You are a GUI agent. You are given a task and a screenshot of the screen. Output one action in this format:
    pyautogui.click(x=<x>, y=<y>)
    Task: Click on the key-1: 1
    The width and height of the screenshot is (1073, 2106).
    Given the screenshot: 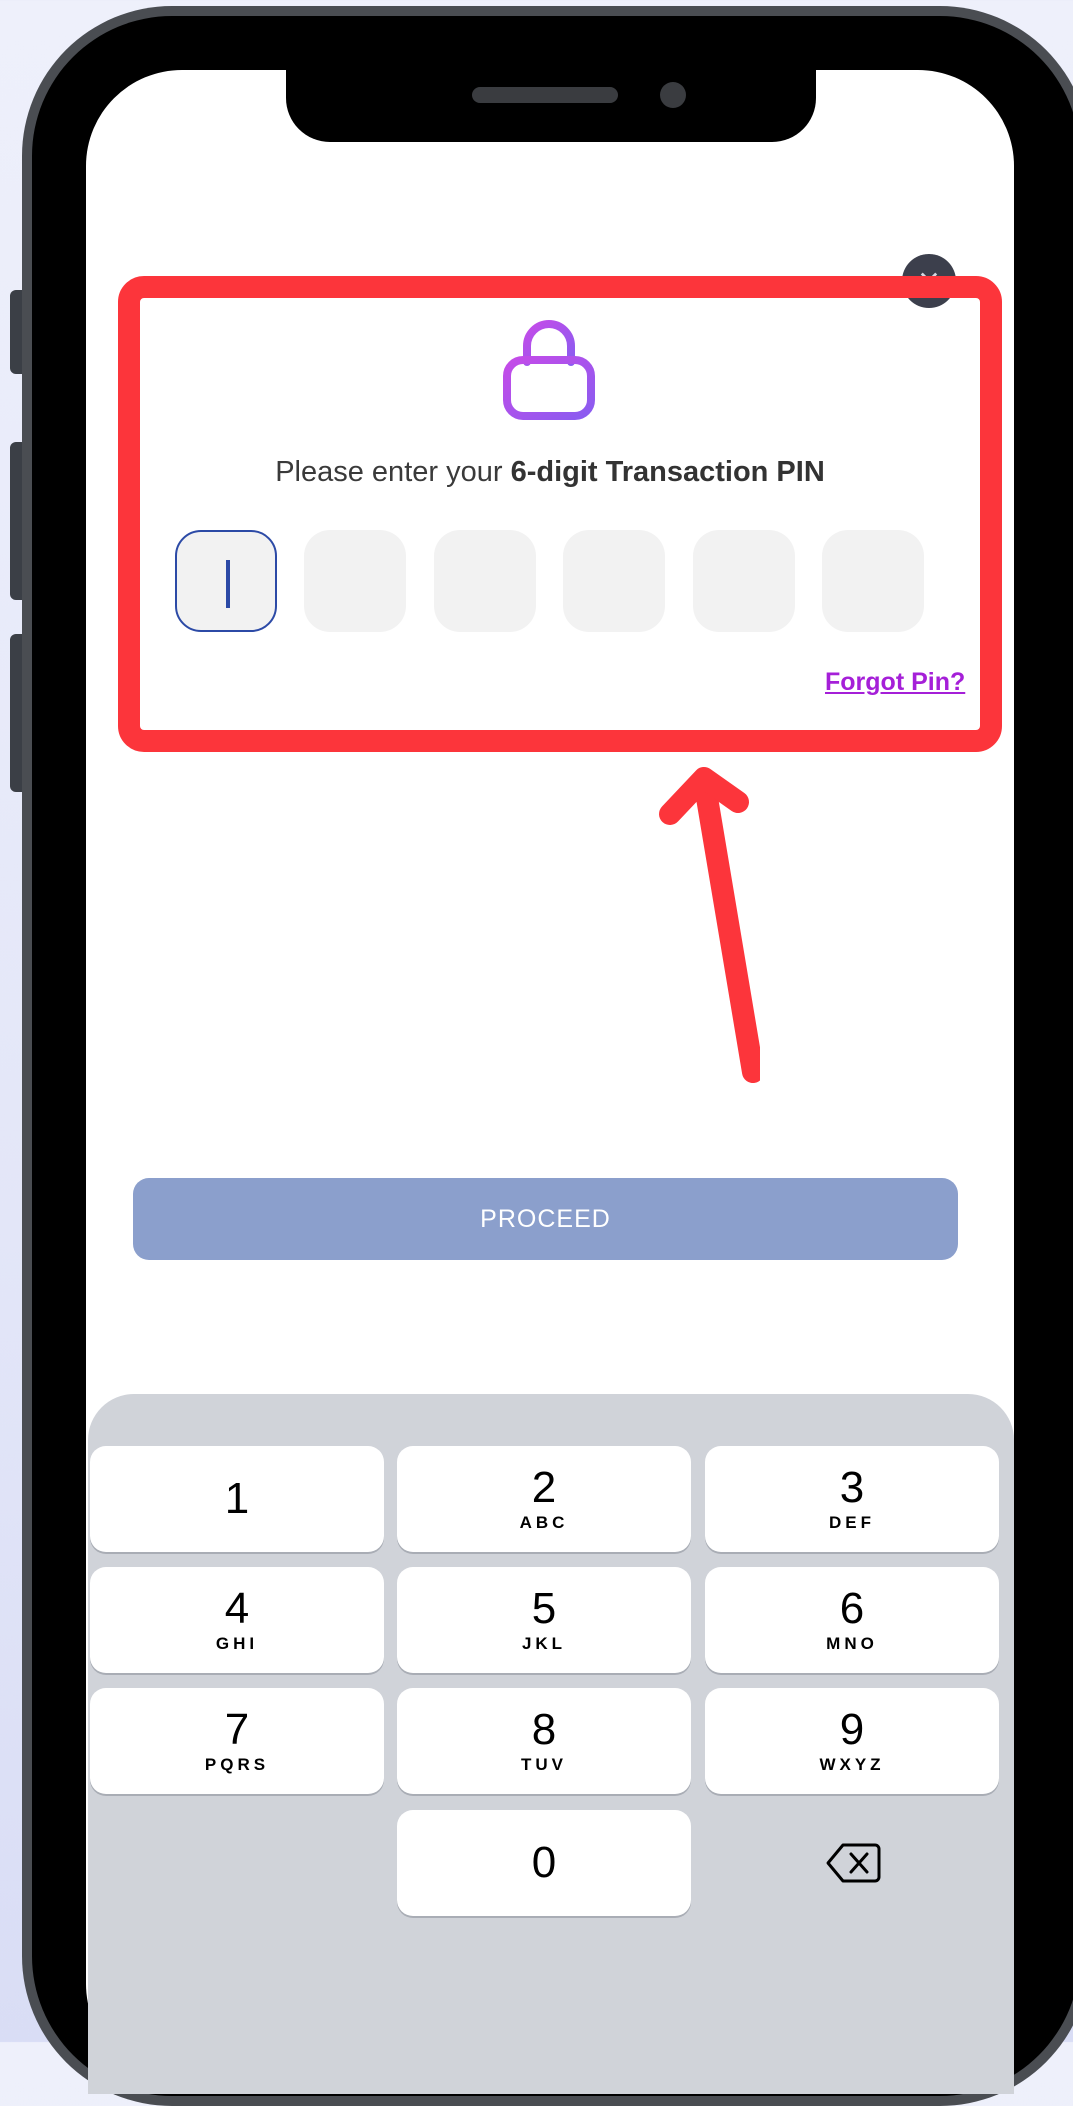 What is the action you would take?
    pyautogui.click(x=237, y=1499)
    